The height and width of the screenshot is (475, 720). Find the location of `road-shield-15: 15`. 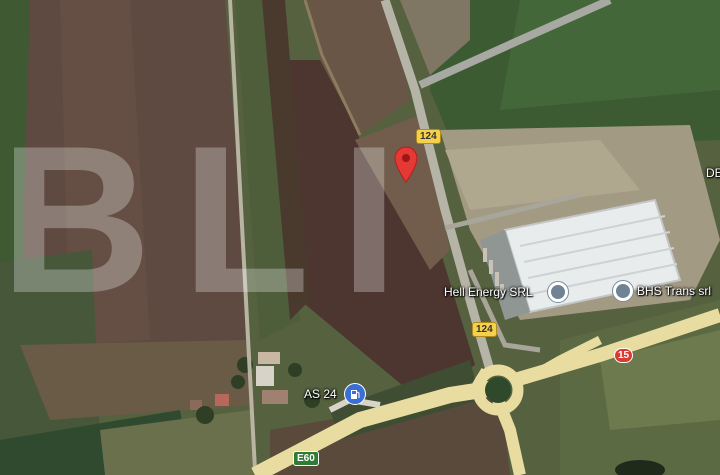

road-shield-15: 15 is located at coordinates (624, 355).